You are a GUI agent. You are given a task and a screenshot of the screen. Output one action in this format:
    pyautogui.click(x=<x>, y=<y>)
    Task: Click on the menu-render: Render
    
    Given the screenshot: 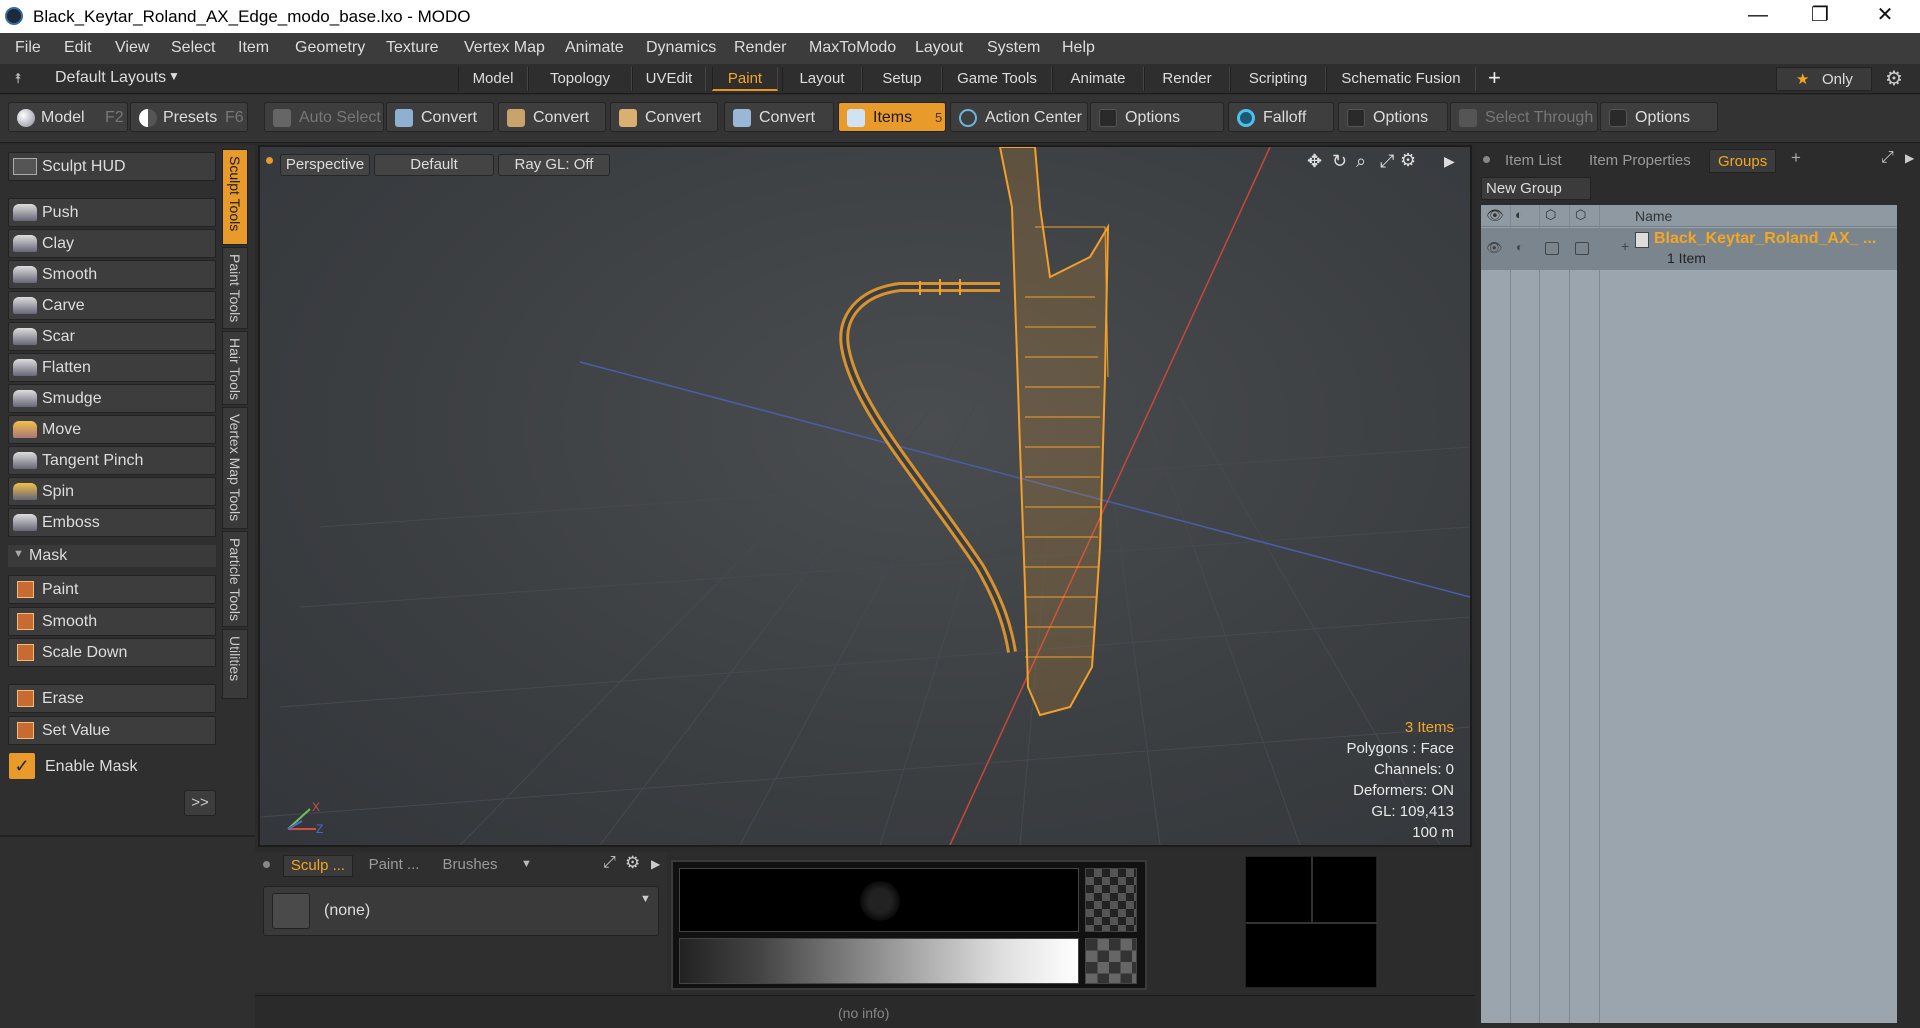 What is the action you would take?
    pyautogui.click(x=760, y=48)
    